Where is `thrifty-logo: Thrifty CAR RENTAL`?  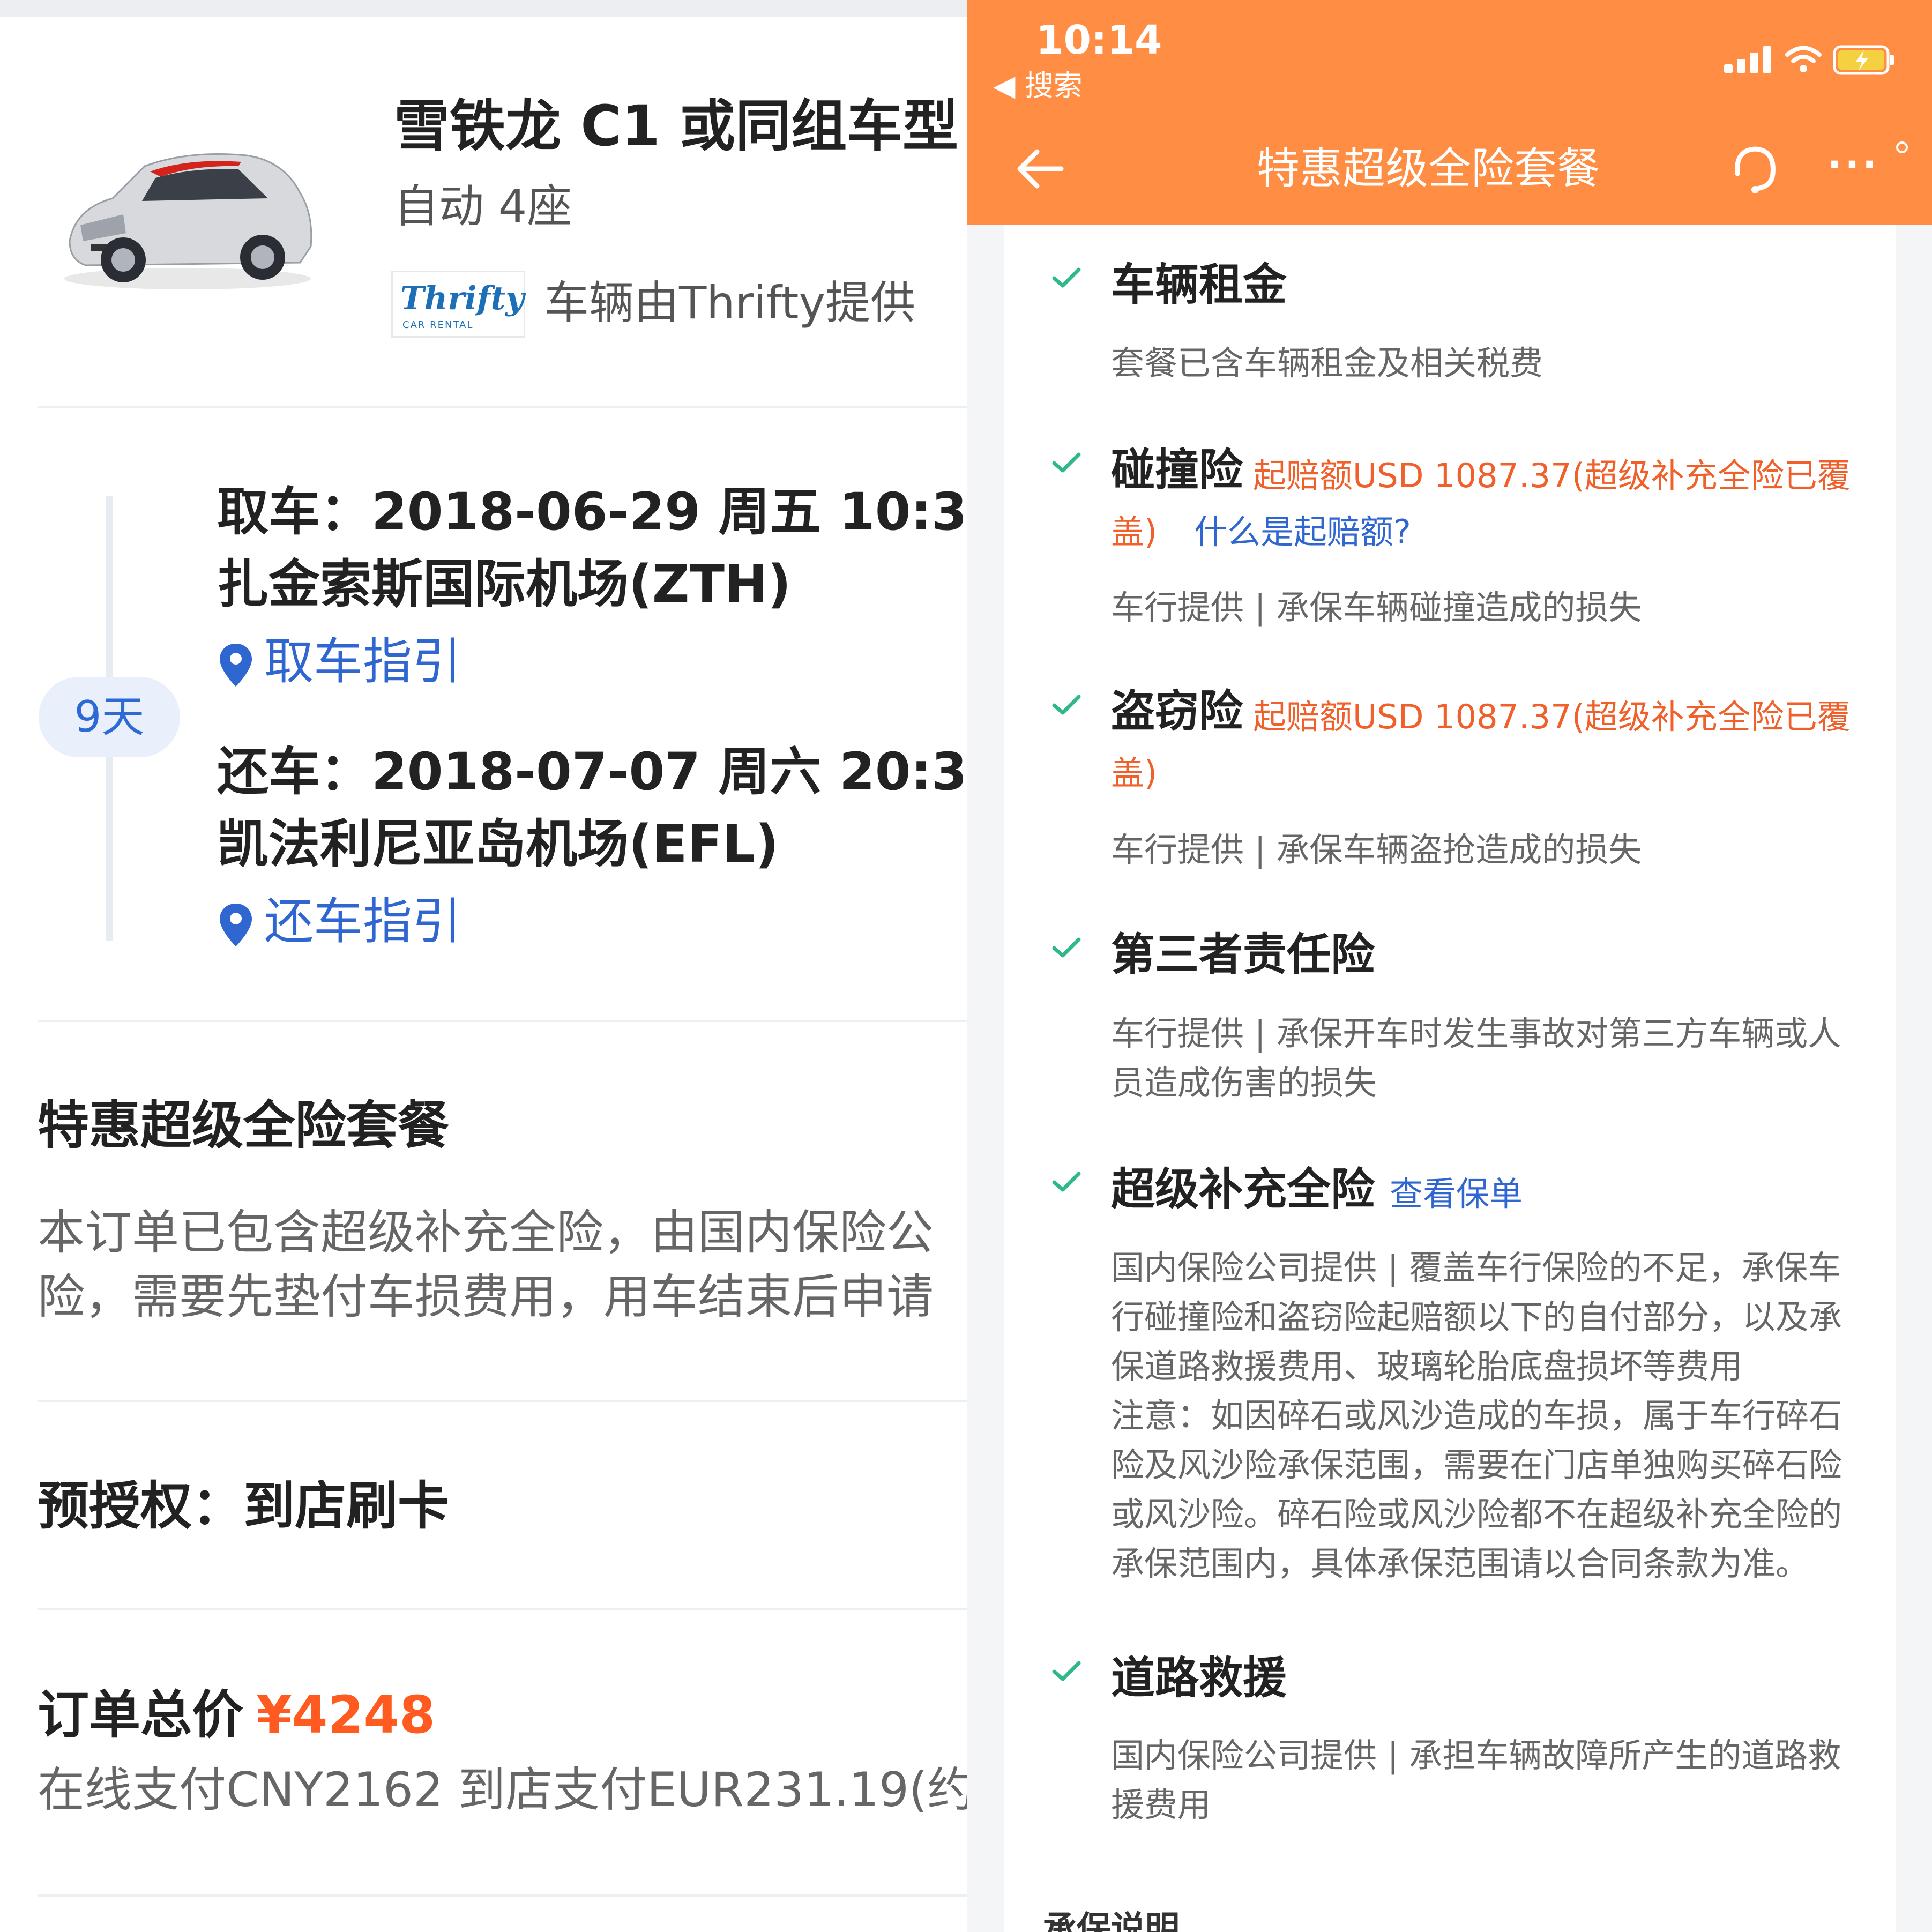 thrifty-logo: Thrifty CAR RENTAL is located at coordinates (458, 304).